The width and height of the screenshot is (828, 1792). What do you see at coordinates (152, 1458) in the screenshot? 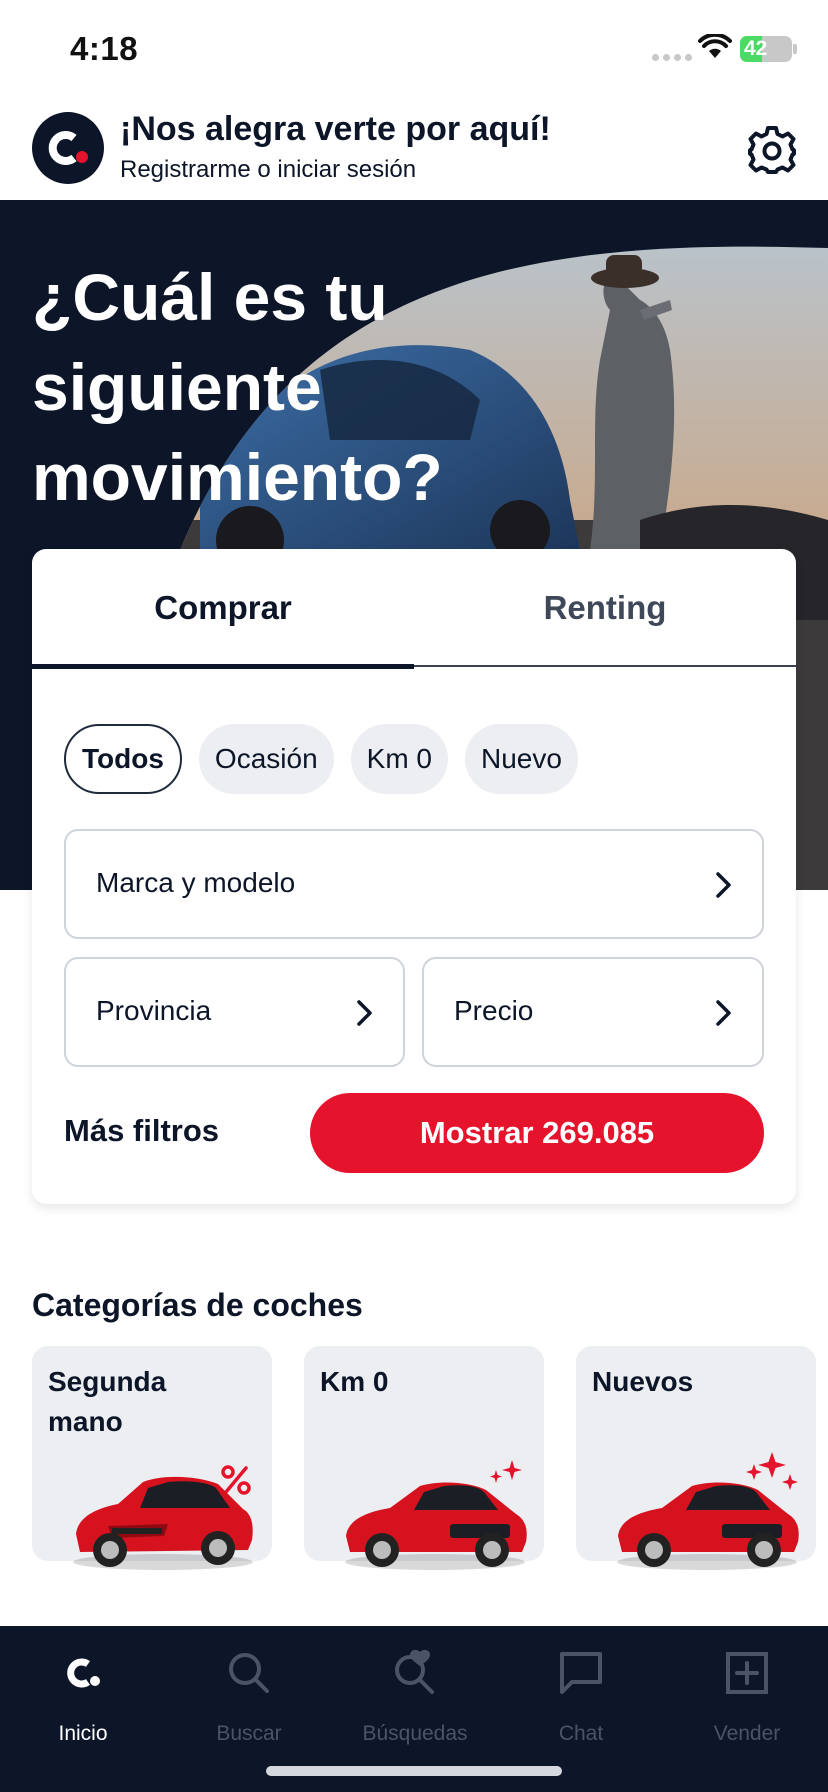
I see `category-card-segunda-mano: Segunda mano` at bounding box center [152, 1458].